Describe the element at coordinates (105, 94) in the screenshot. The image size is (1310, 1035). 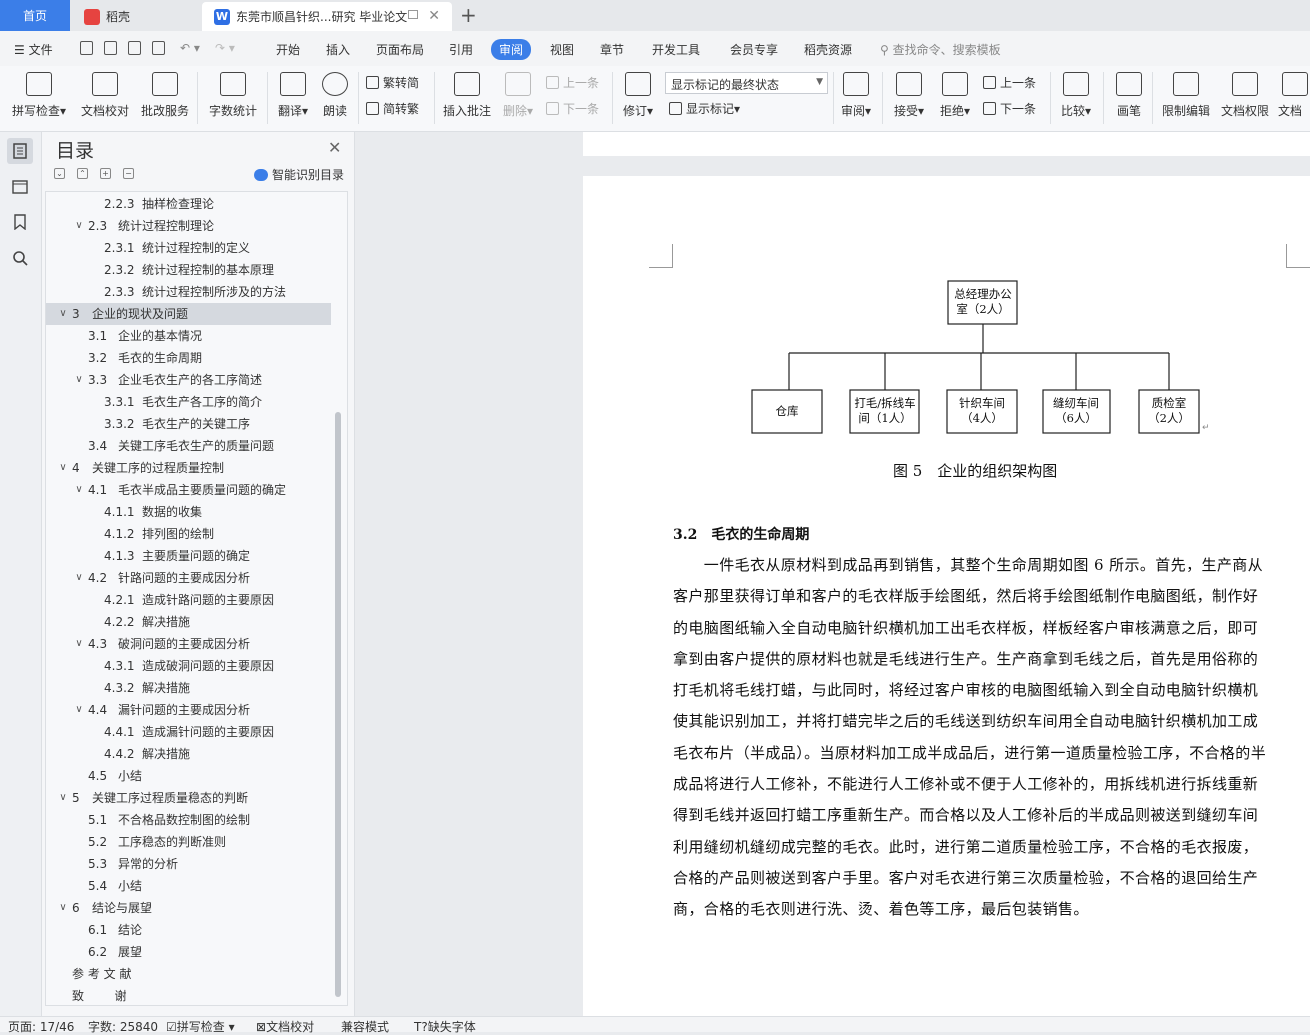
I see `doc-proof-button: 文档校对` at that location.